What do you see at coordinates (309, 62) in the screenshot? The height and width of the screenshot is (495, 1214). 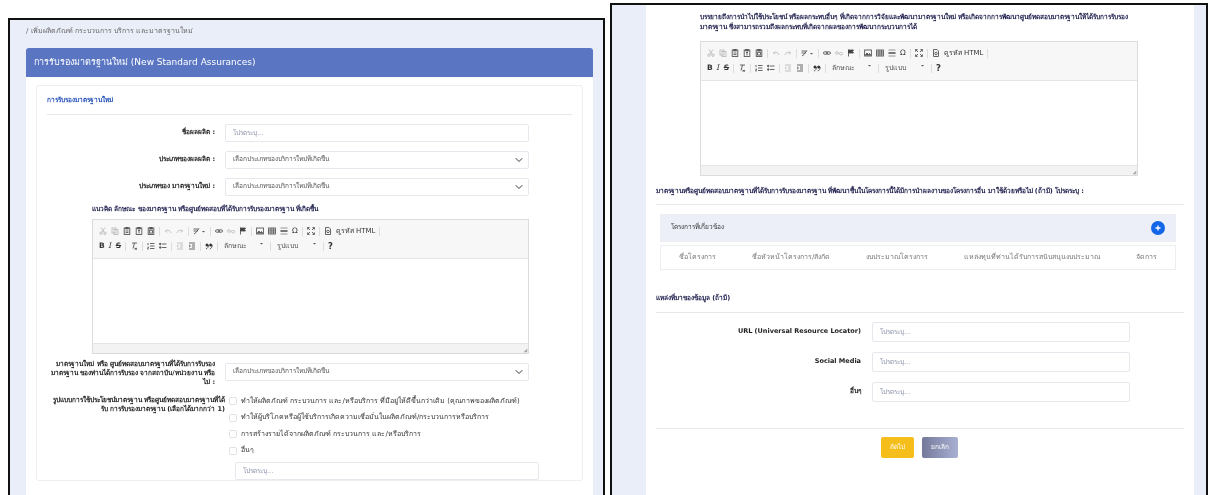 I see `card-header: การรับรองมาตรฐานใหม่ (New Standard Assurances)` at bounding box center [309, 62].